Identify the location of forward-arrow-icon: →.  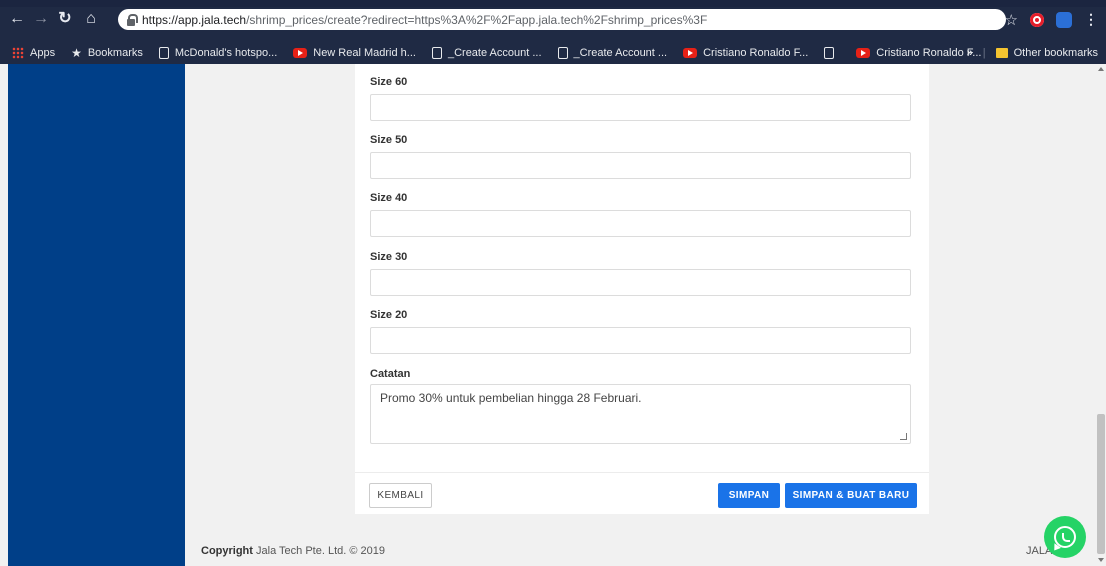
(41, 19).